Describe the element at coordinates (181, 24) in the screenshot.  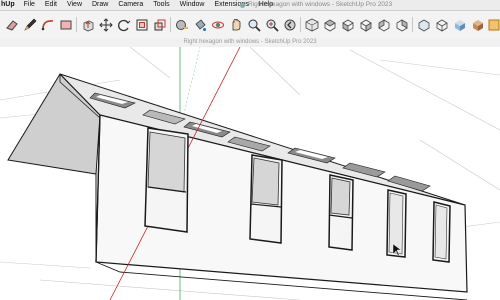
I see `tape-measure-icon` at that location.